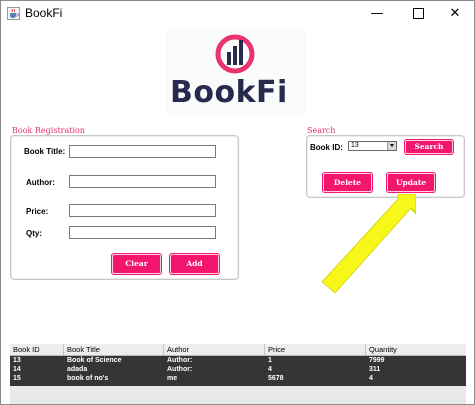  Describe the element at coordinates (88, 378) in the screenshot. I see `cell-book-title: book of no's` at that location.